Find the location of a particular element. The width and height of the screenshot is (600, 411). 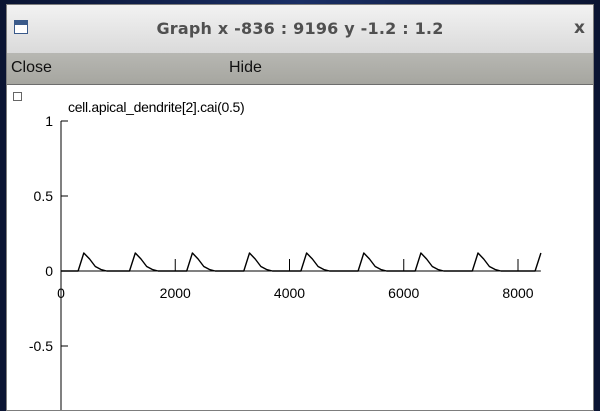

close-menu-button: Close is located at coordinates (31, 68).